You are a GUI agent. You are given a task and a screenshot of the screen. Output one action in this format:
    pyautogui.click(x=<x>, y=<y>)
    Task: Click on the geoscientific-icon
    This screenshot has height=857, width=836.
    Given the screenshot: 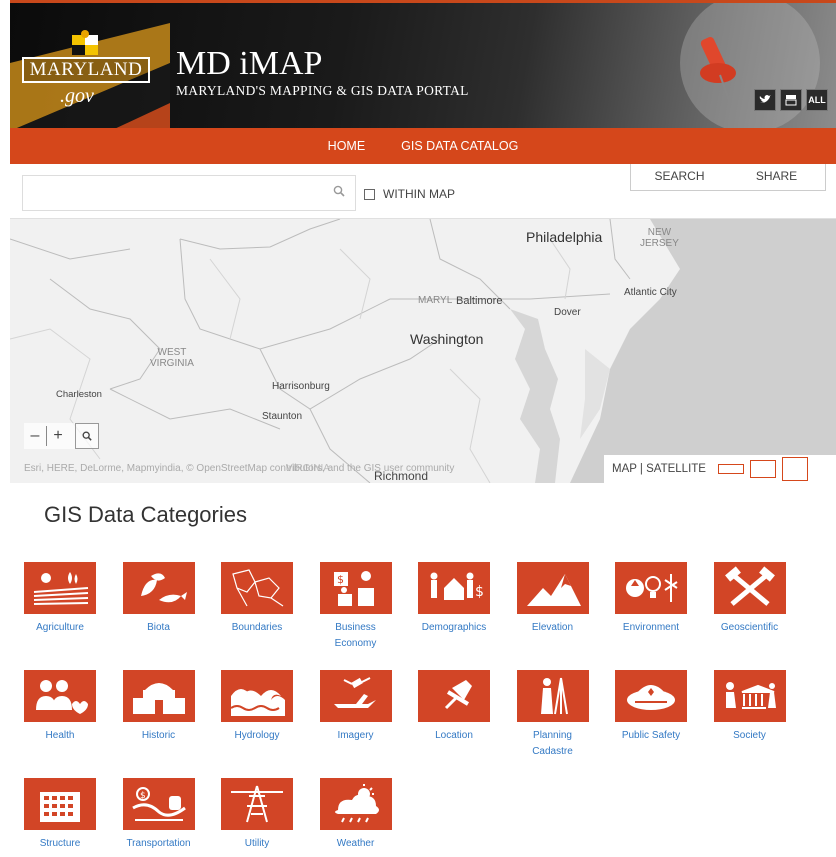 What is the action you would take?
    pyautogui.click(x=749, y=588)
    